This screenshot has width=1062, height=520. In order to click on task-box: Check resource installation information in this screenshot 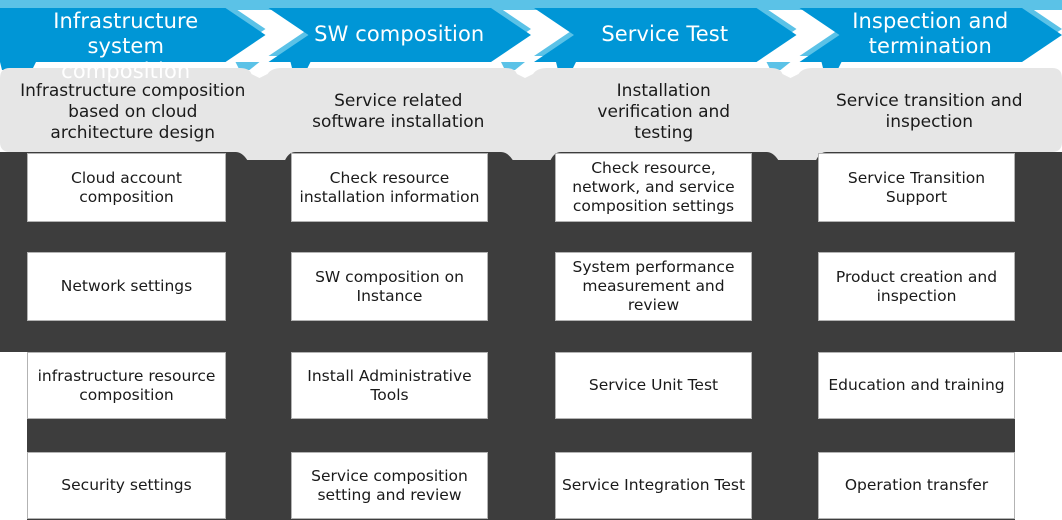, I will do `click(389, 187)`.